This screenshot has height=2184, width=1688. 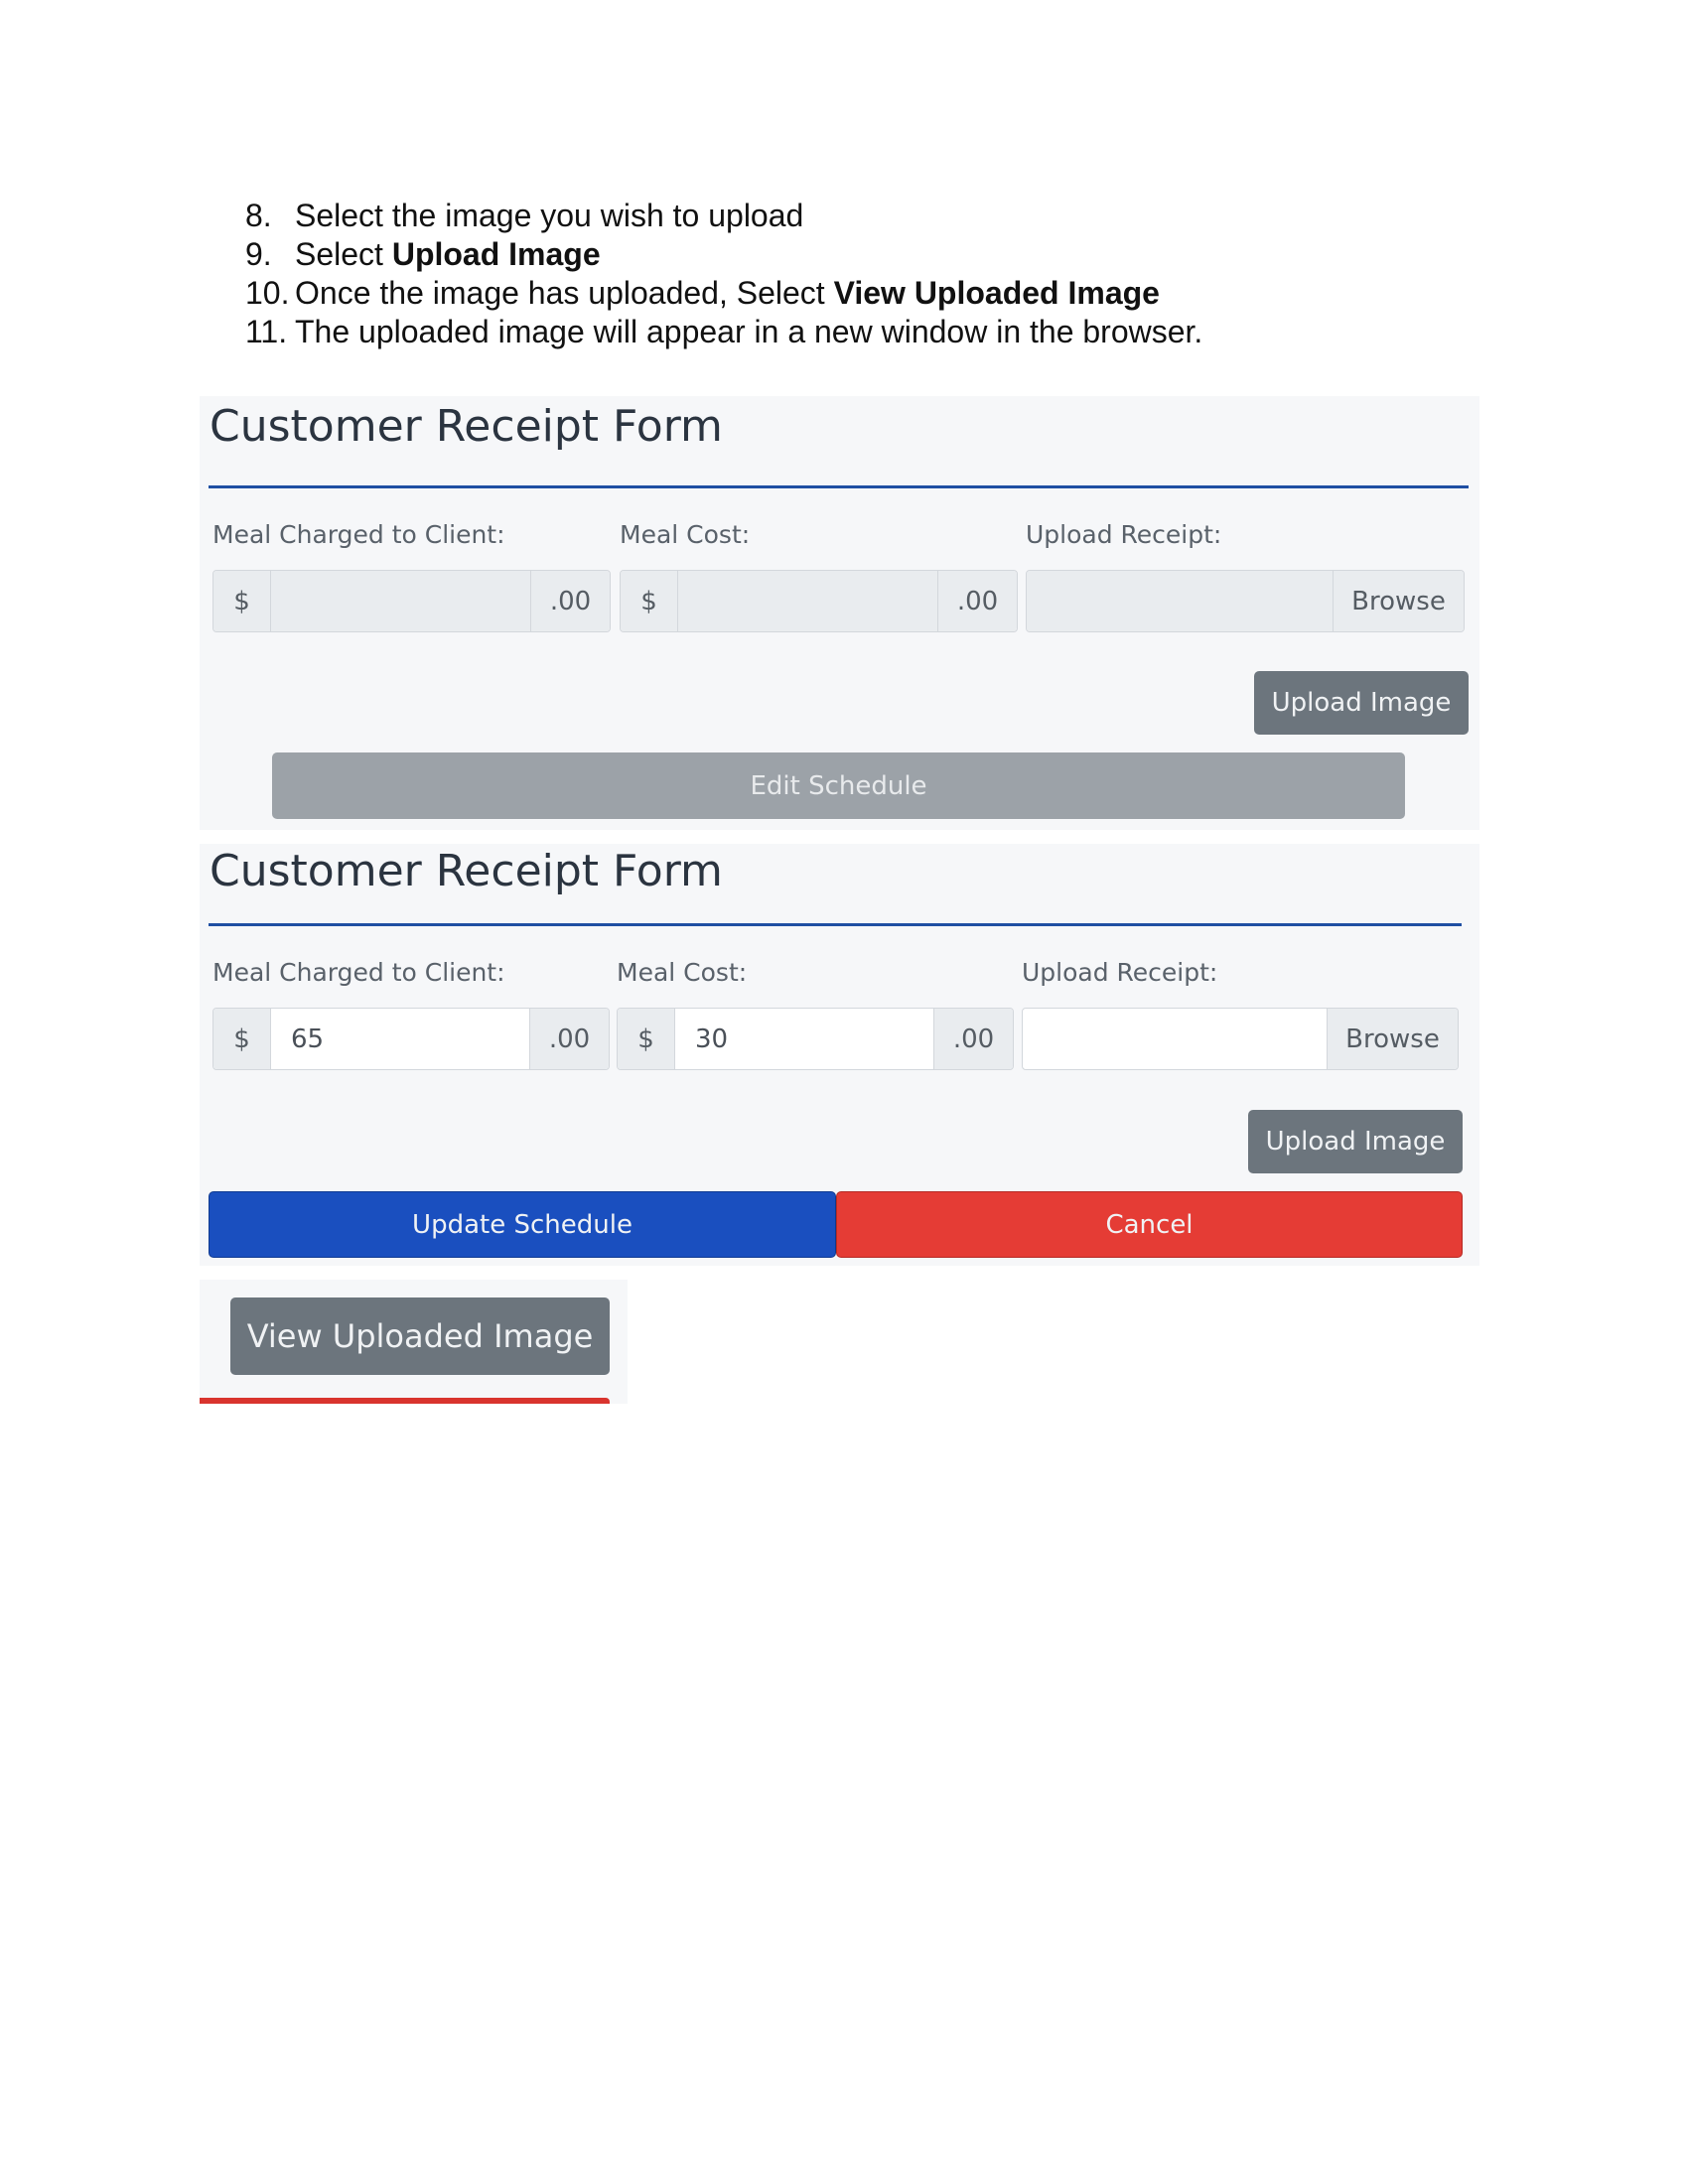 I want to click on view-image-panel: View Uploaded Image, so click(x=414, y=1342).